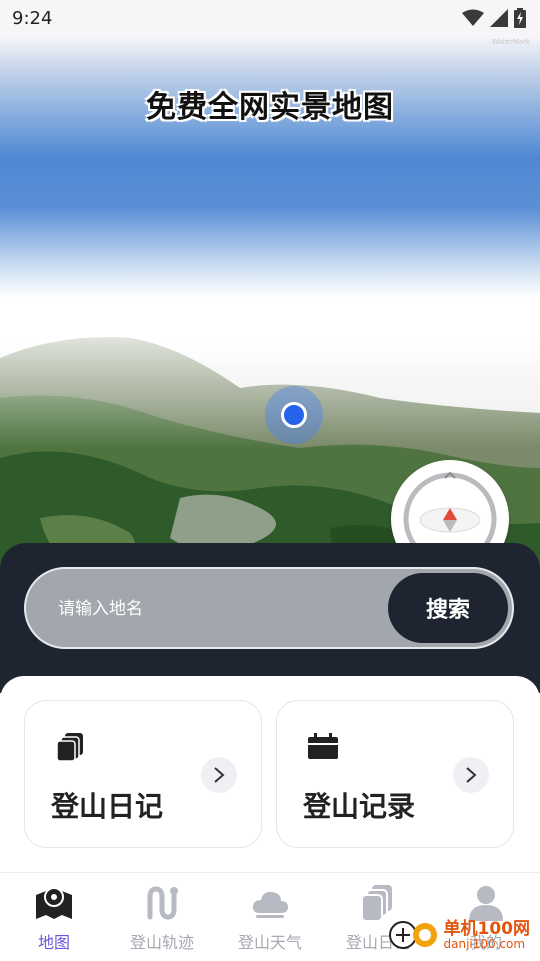 This screenshot has width=540, height=961. Describe the element at coordinates (54, 903) in the screenshot. I see `map-icon` at that location.